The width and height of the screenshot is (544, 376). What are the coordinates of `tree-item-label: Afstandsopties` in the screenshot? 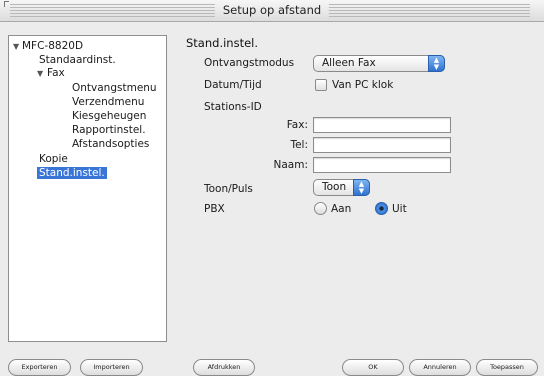 It's located at (111, 144).